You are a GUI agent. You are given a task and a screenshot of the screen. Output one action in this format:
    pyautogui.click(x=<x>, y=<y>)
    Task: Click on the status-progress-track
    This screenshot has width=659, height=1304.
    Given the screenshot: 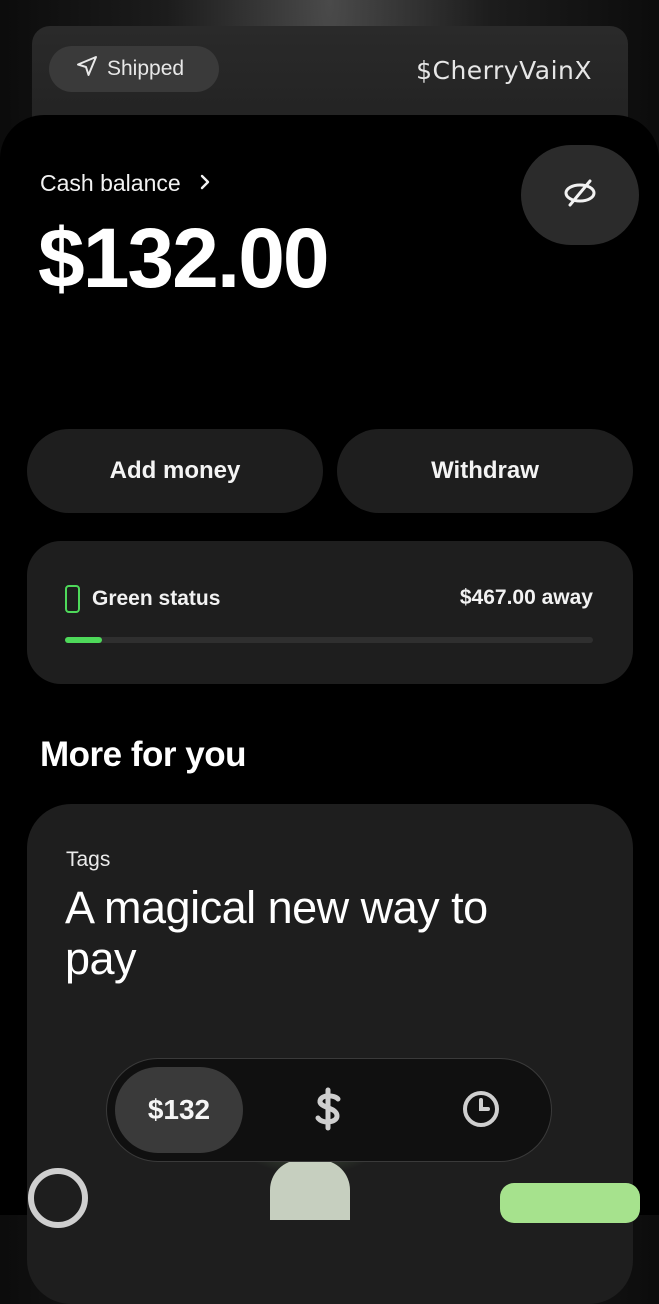 What is the action you would take?
    pyautogui.click(x=329, y=640)
    